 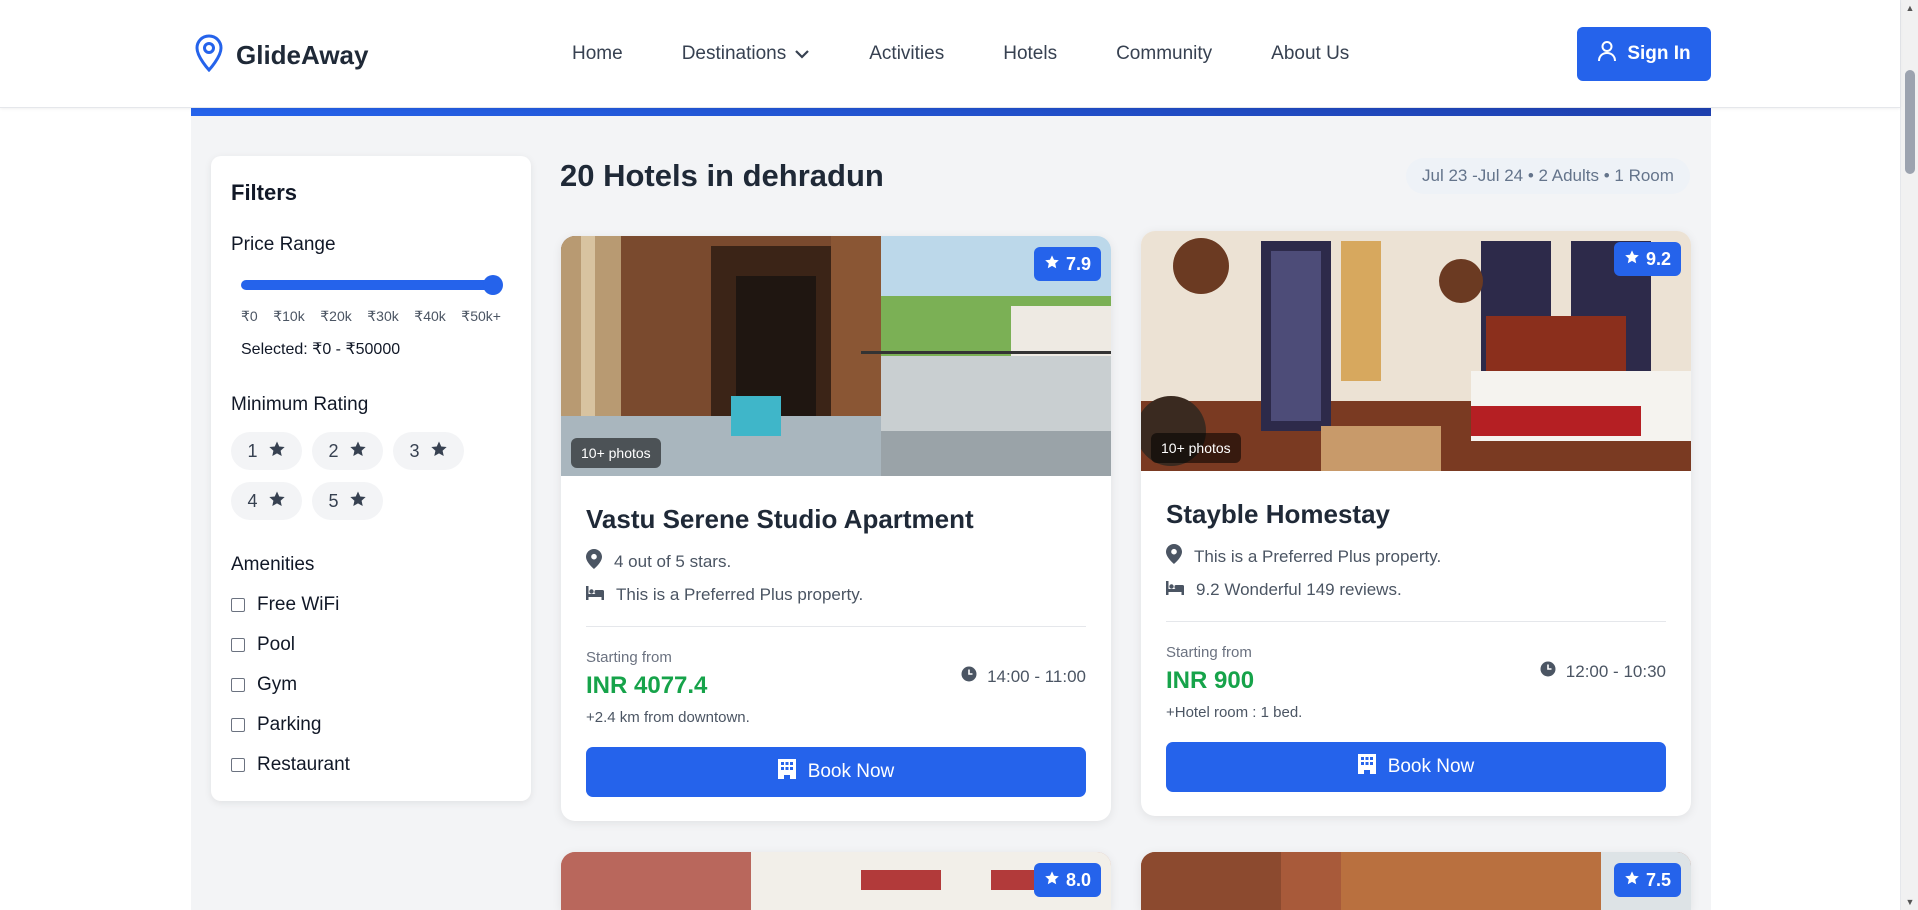 I want to click on amenity-pool: Pool, so click(x=263, y=645).